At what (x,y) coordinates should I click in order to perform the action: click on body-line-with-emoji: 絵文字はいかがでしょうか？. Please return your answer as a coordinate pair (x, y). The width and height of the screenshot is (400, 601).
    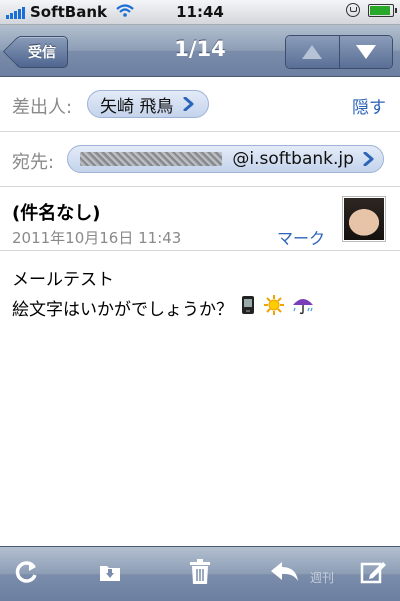
    Looking at the image, I should click on (200, 310).